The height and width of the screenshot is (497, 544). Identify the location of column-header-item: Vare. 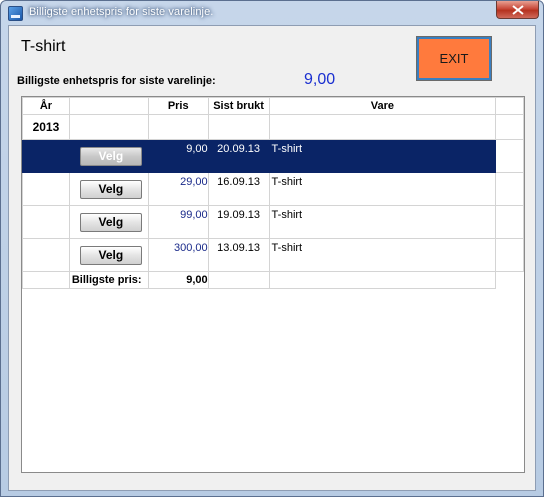
(382, 106).